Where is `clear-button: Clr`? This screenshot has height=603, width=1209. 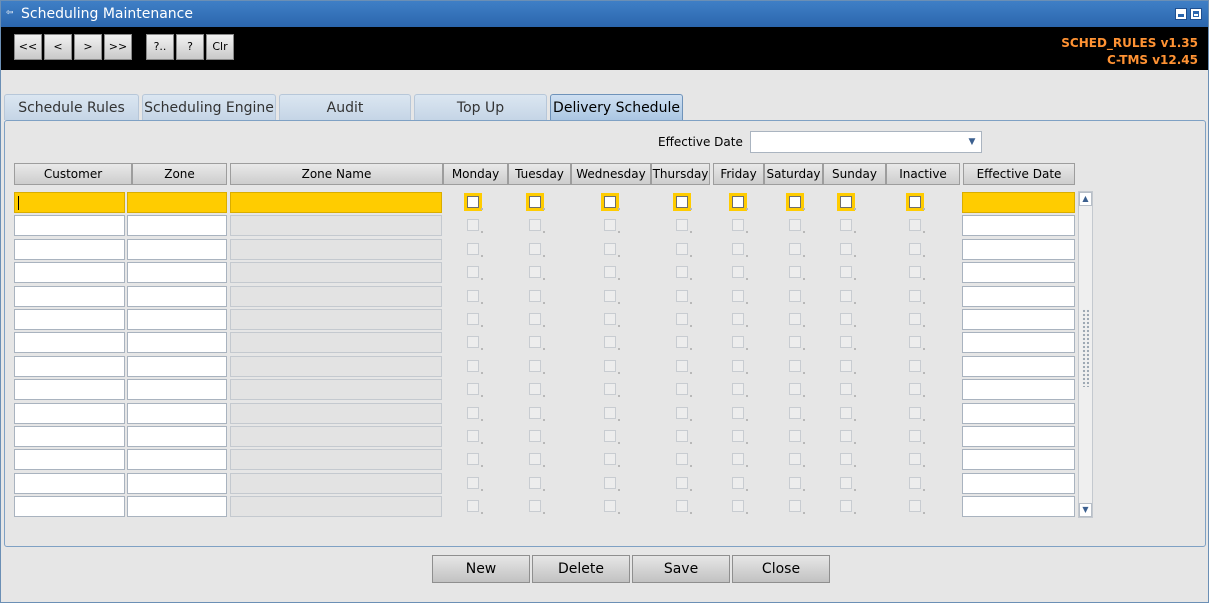 clear-button: Clr is located at coordinates (220, 47).